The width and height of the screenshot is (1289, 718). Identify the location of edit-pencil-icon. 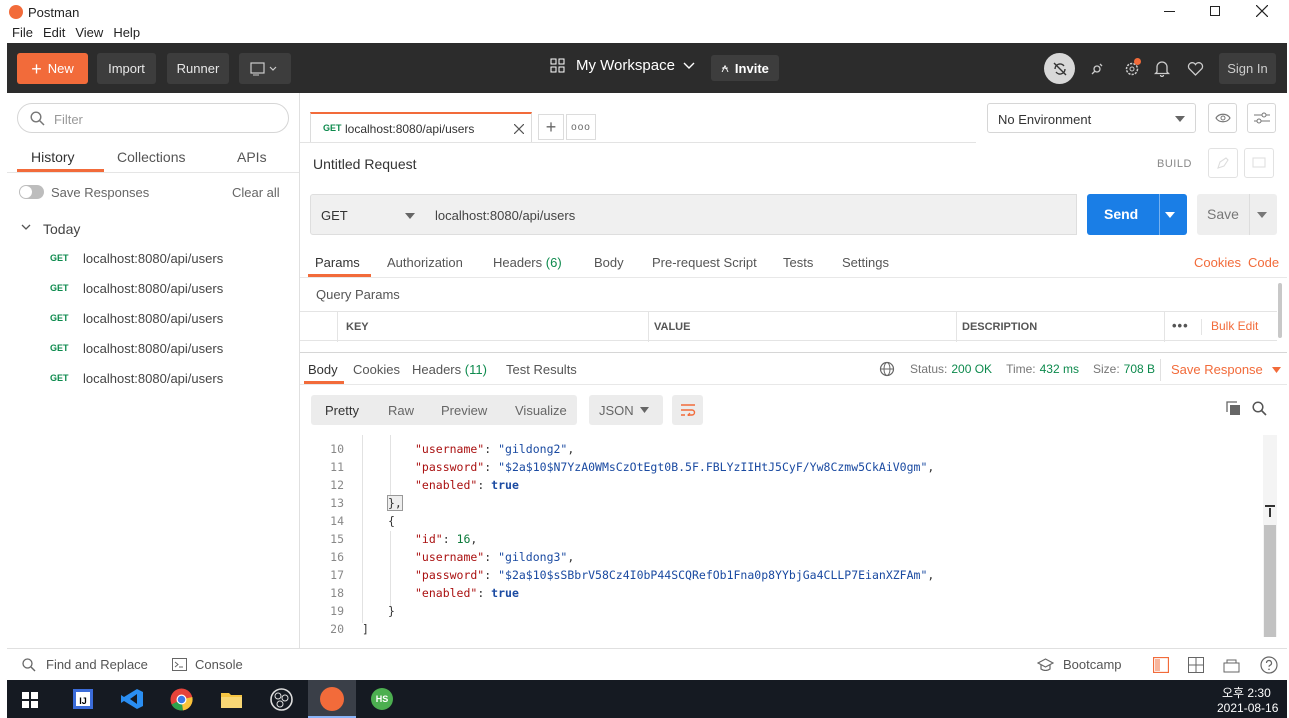
(1223, 163).